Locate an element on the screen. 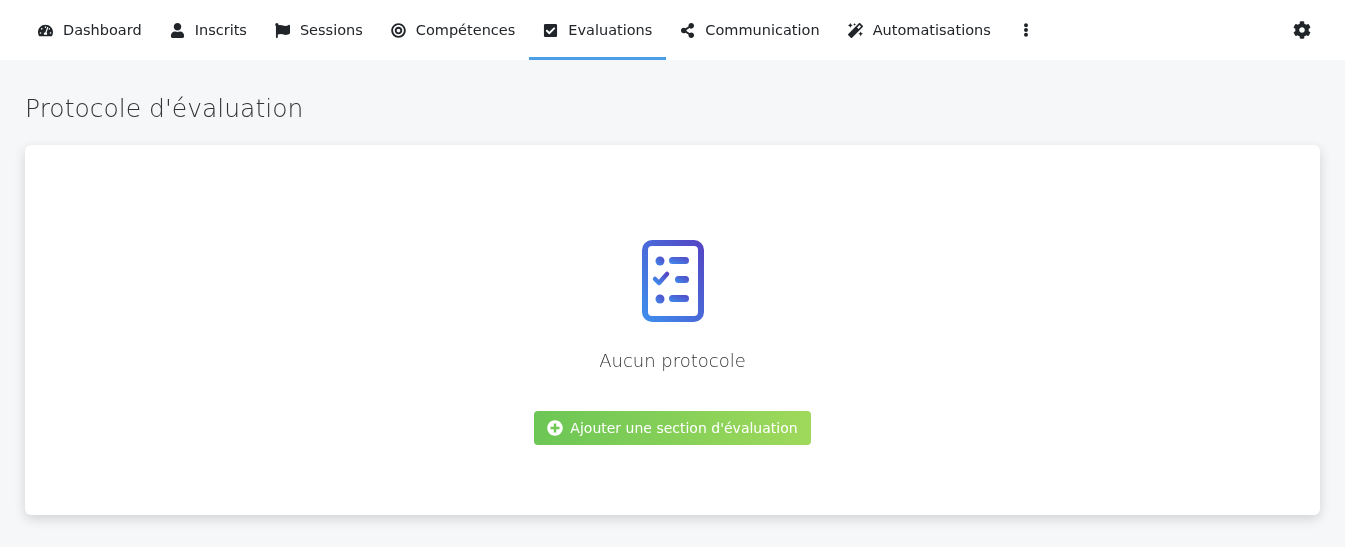 The image size is (1345, 547). magic-wand-icon is located at coordinates (855, 30).